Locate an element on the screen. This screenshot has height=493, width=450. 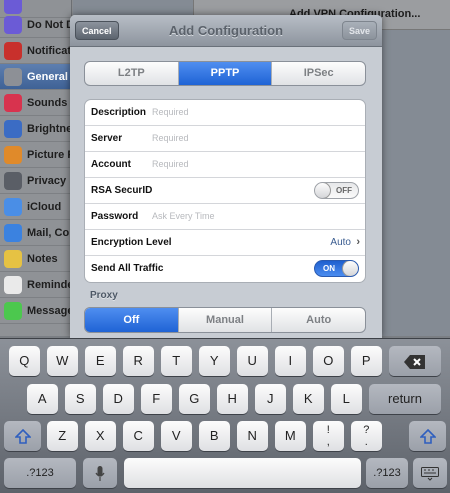
sidebar-item-label: Sounds is located at coordinates (47, 102).